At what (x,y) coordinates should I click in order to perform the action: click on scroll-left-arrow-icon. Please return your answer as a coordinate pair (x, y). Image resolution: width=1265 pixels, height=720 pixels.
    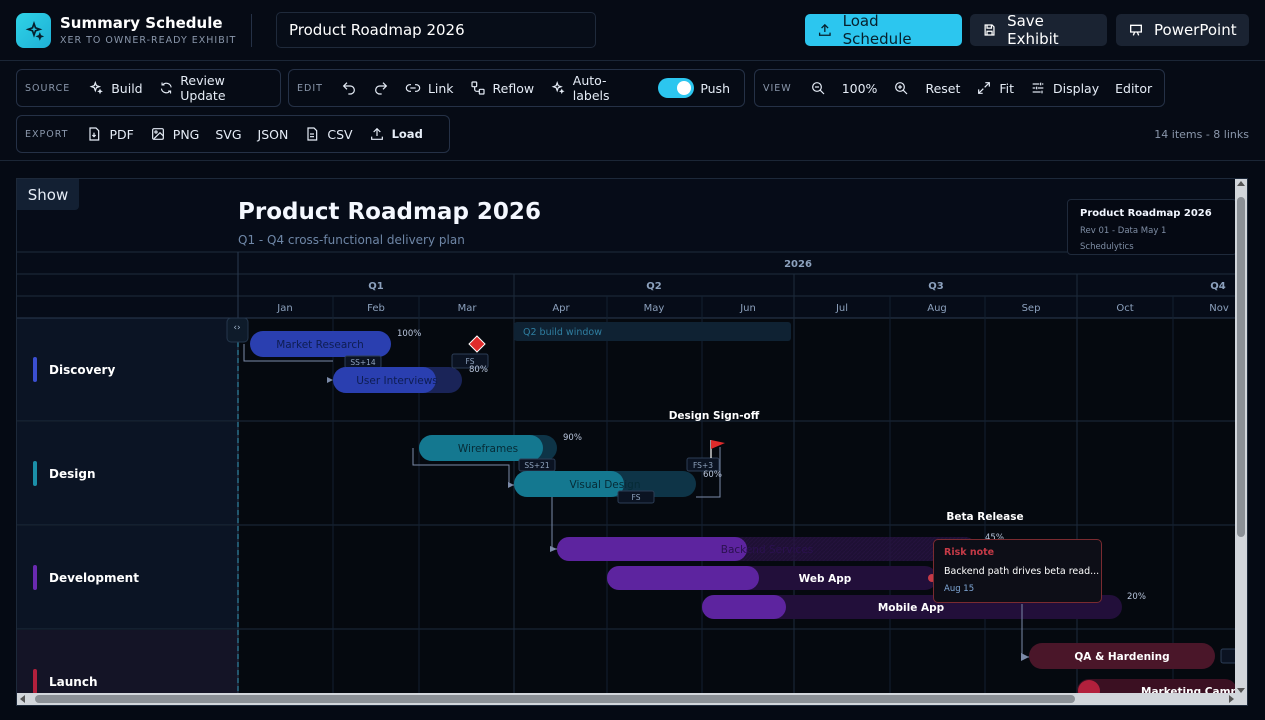
    Looking at the image, I should click on (22, 699).